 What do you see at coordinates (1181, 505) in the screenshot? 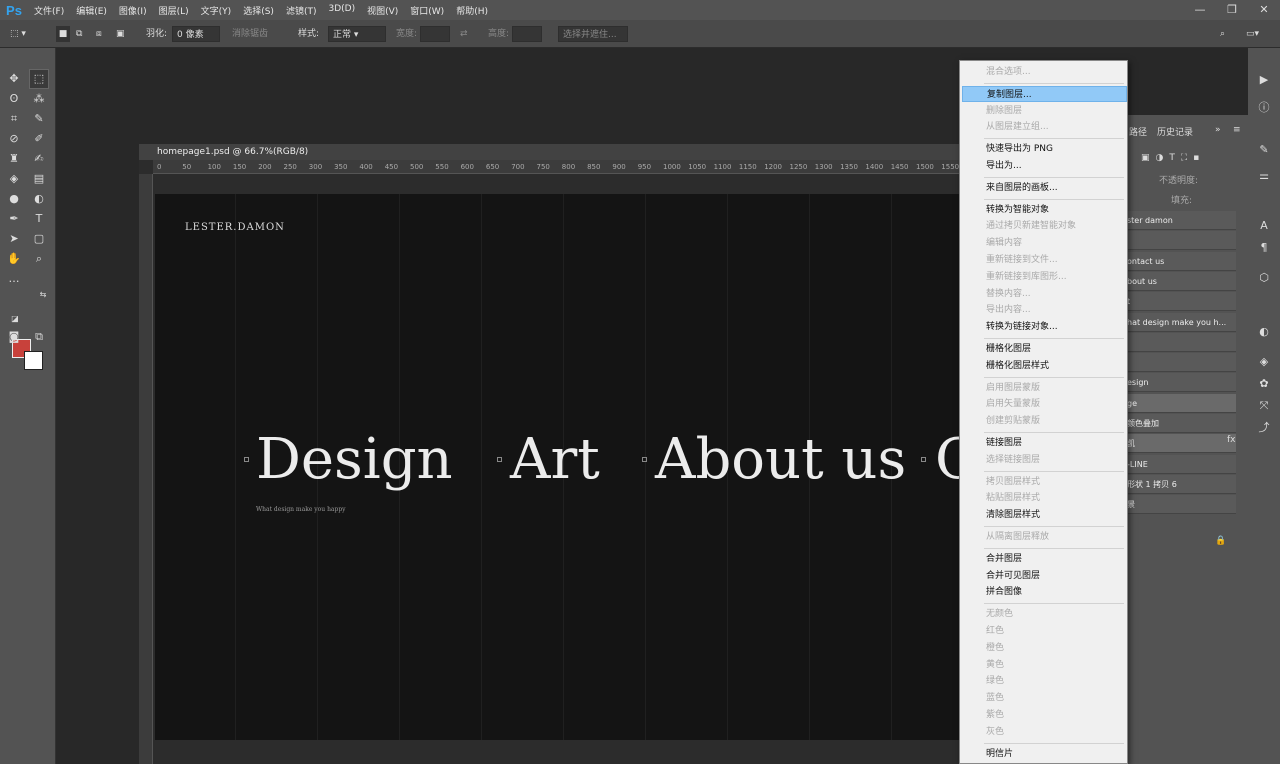
I see `layer-row: 景` at bounding box center [1181, 505].